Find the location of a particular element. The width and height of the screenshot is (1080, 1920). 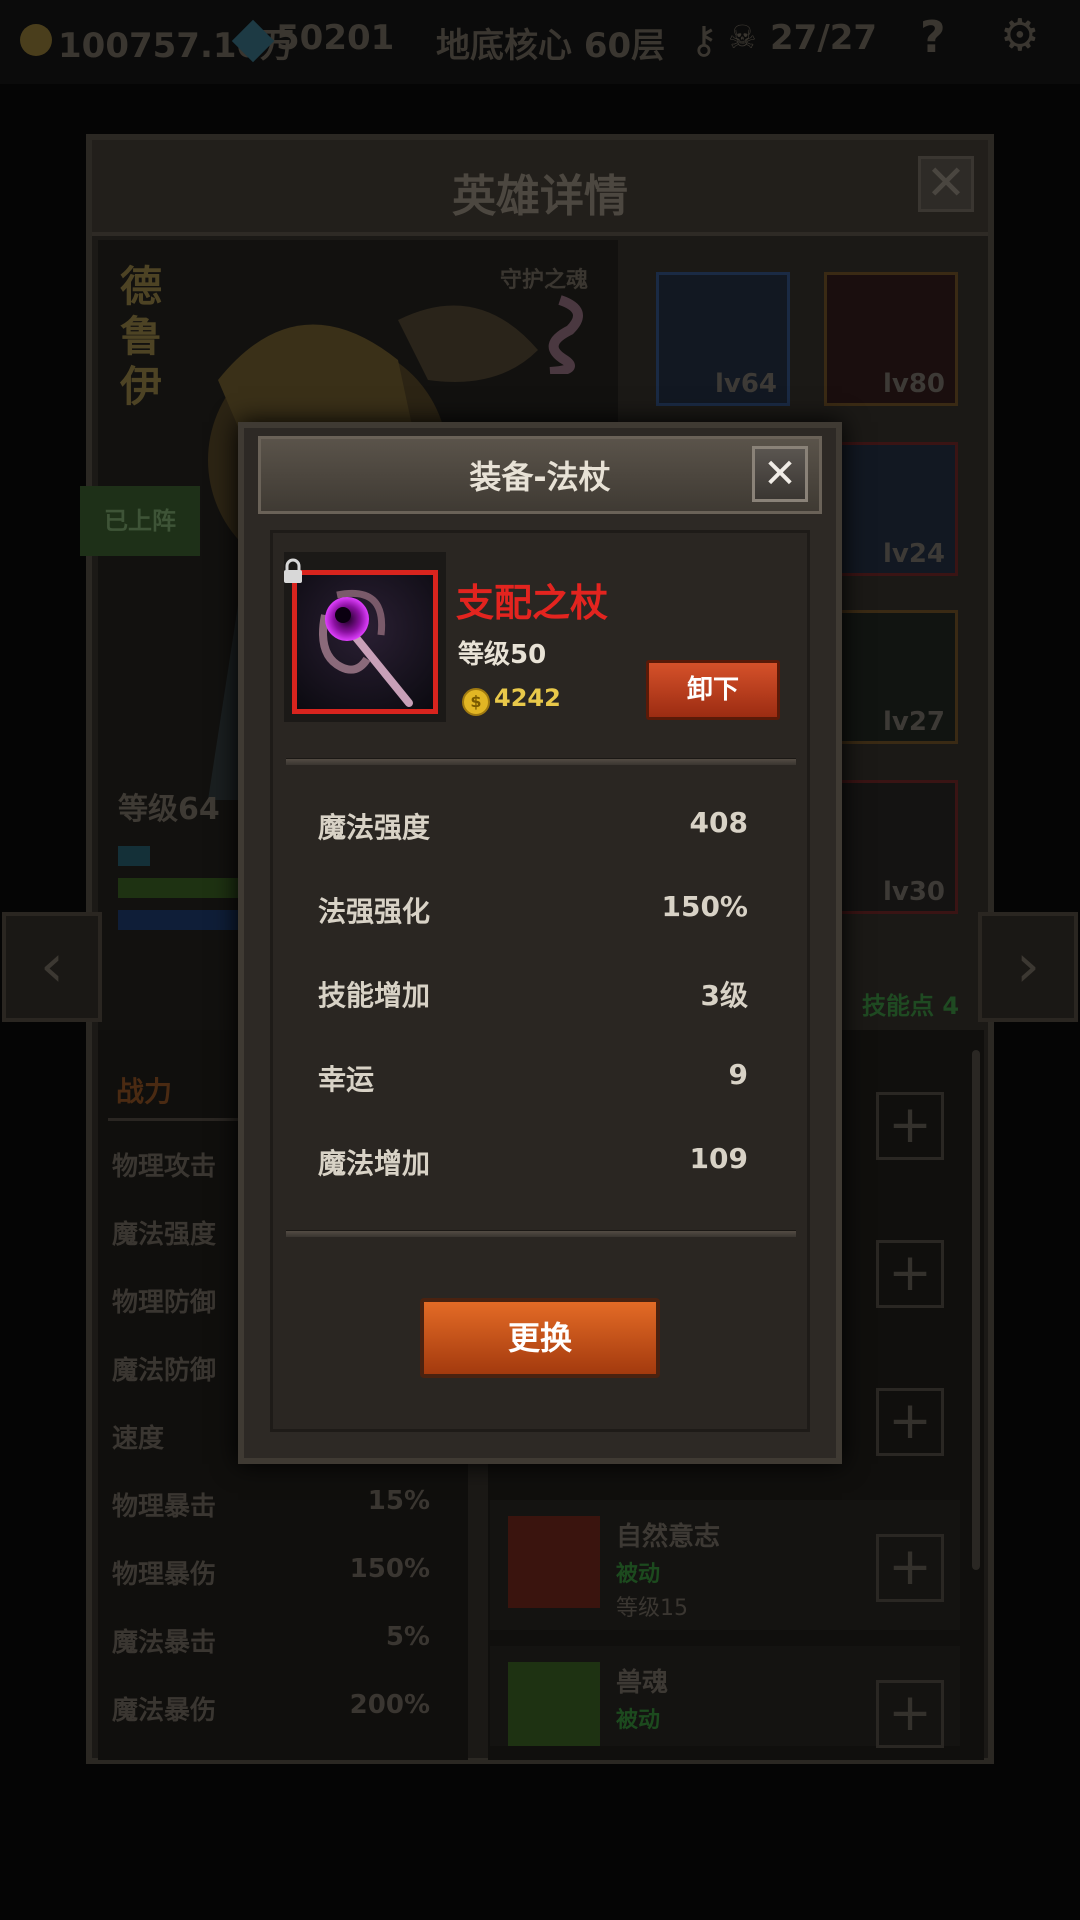

attribute-label: 魔法增加 is located at coordinates (374, 1163).